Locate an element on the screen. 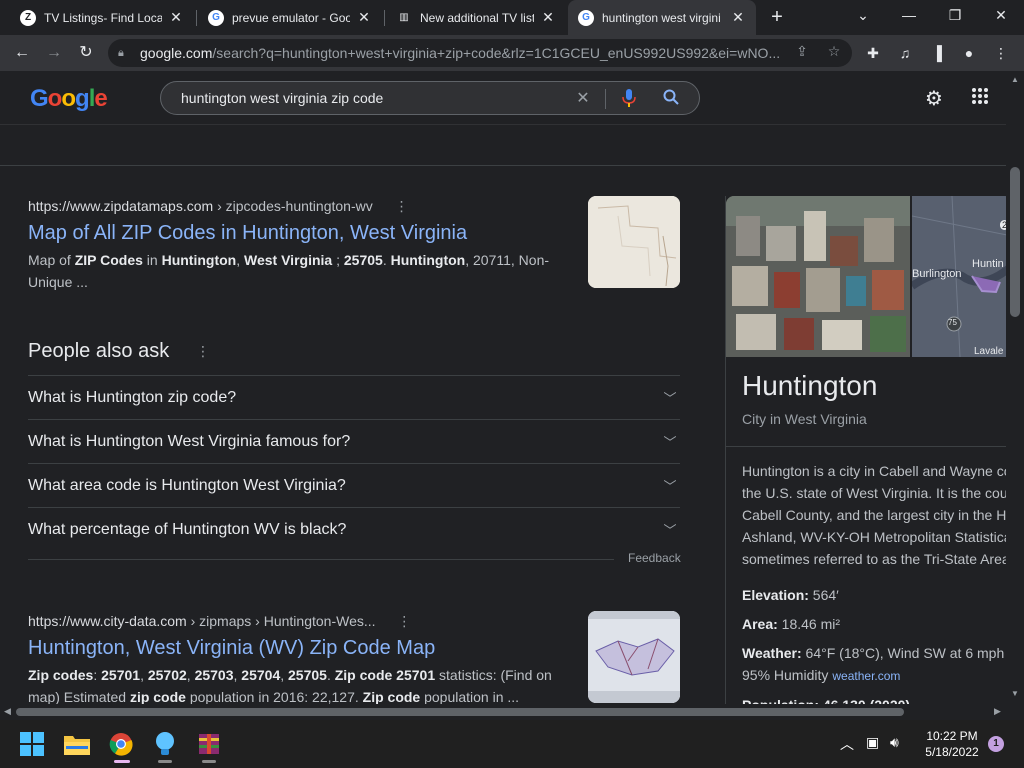  microphone-icon is located at coordinates (629, 99).